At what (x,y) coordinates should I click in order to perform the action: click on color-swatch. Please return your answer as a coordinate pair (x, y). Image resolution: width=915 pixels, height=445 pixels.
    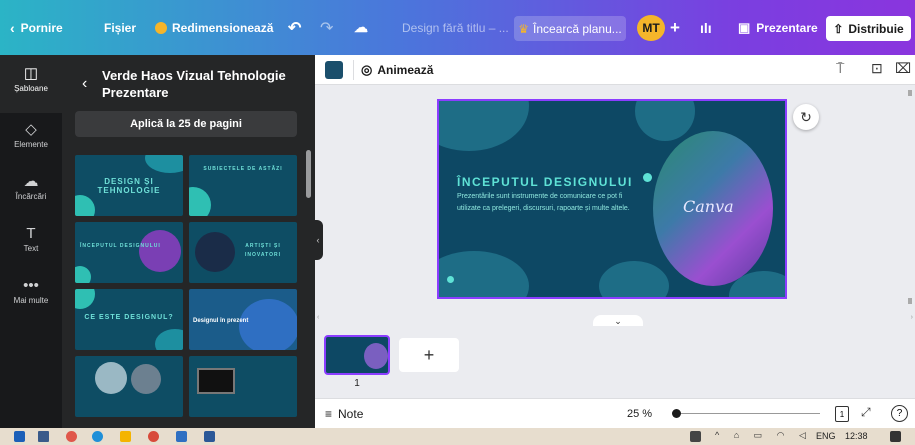
    Looking at the image, I should click on (334, 70).